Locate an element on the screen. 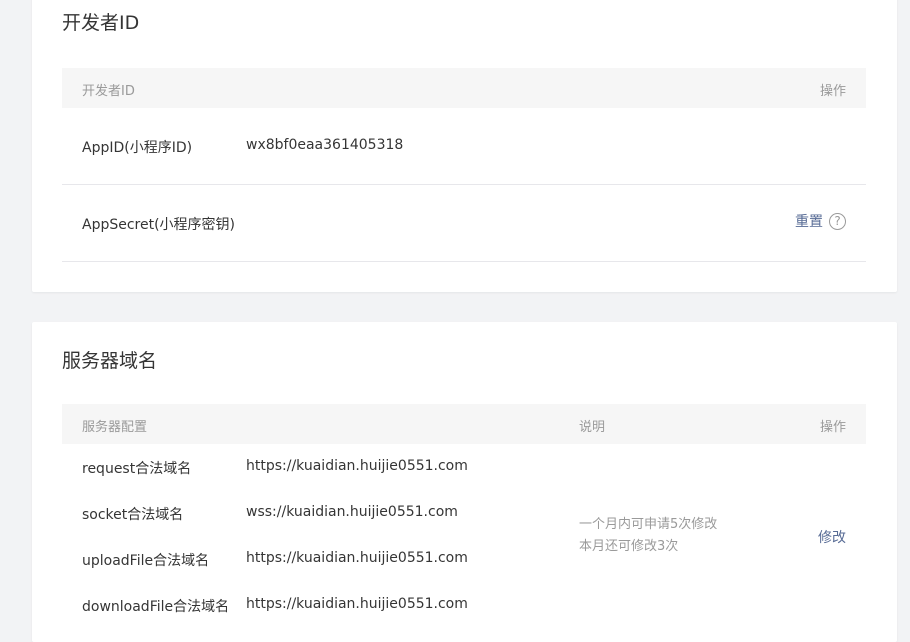  note-line-1: 一个月内可申请5次修改 is located at coordinates (648, 524).